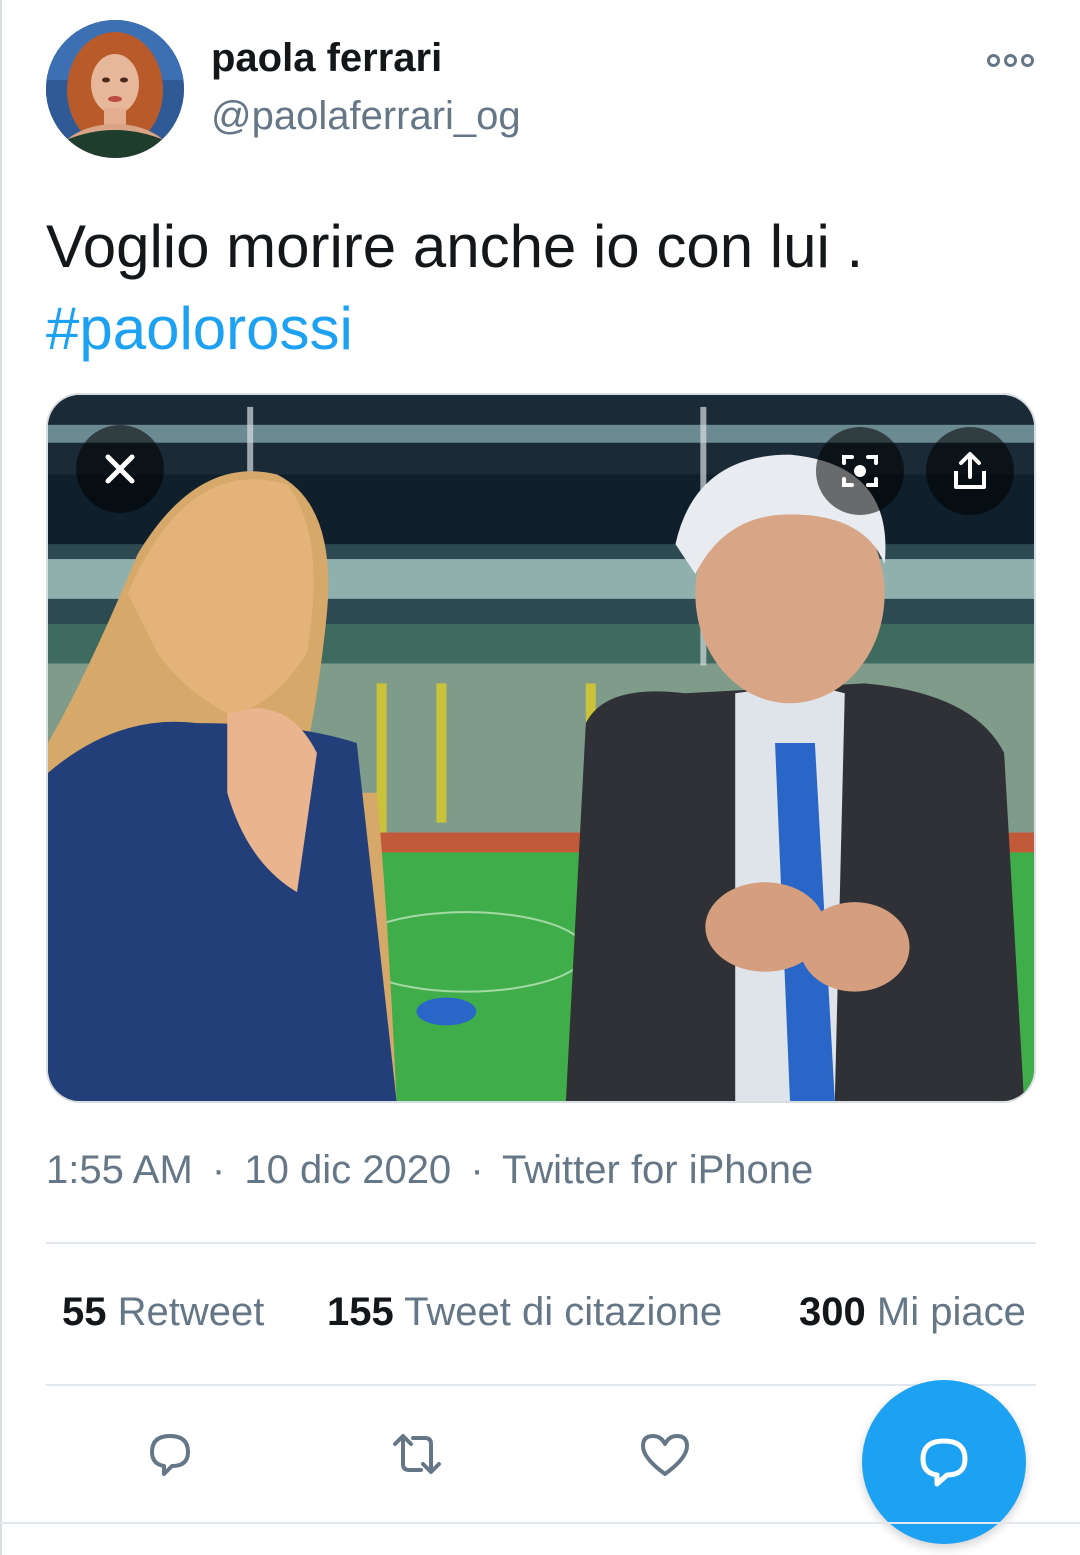 This screenshot has height=1555, width=1080. Describe the element at coordinates (832, 1312) in the screenshot. I see `likes-count: 300` at that location.